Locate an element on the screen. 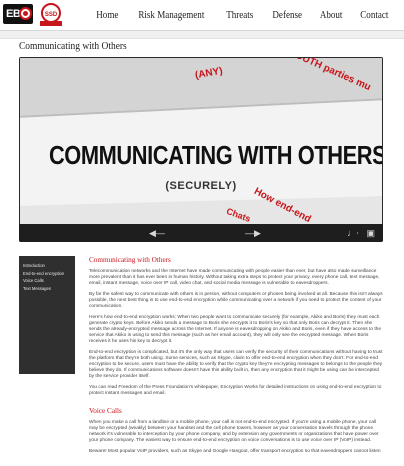  site-logo: EB is located at coordinates (18, 14).